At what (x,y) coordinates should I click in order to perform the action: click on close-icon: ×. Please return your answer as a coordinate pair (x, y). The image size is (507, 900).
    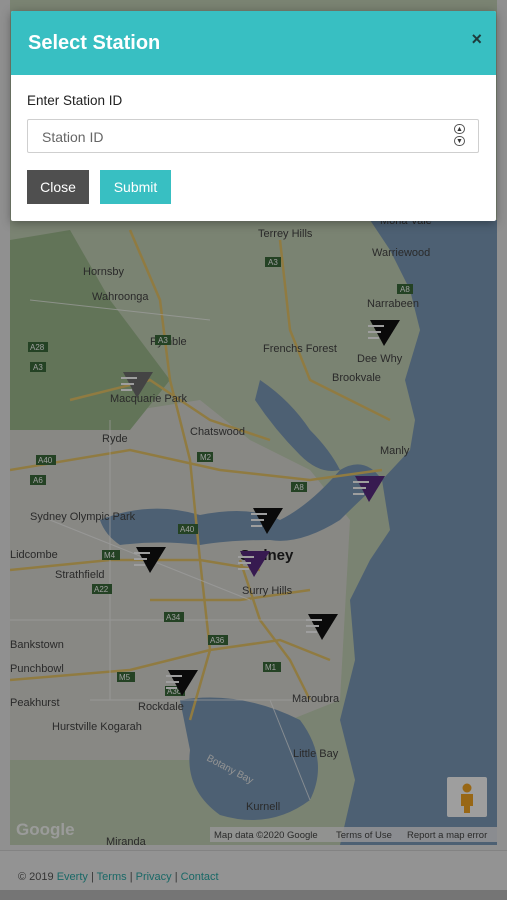
    Looking at the image, I should click on (476, 39).